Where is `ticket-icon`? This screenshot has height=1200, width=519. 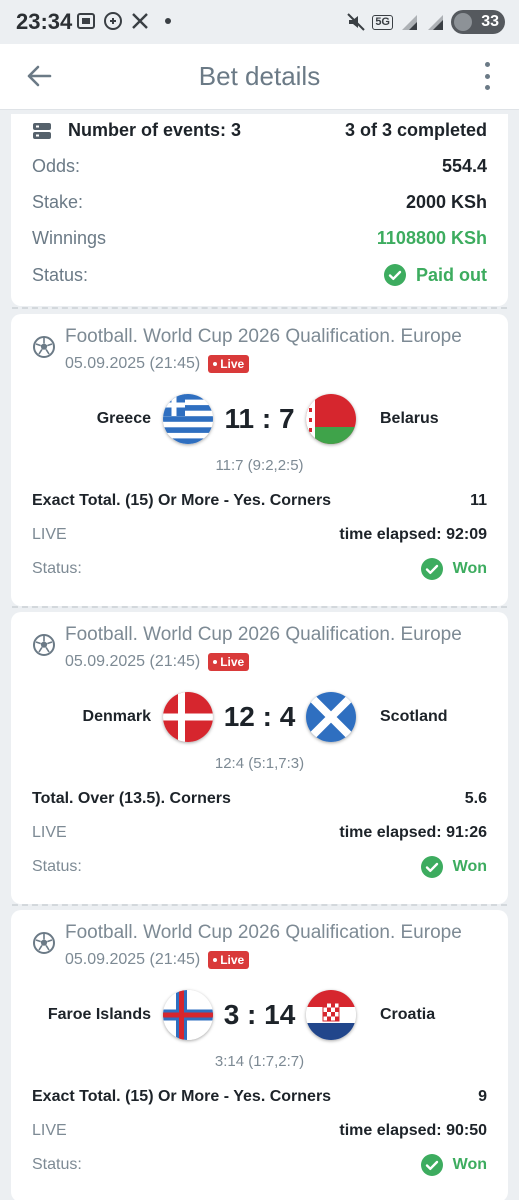 ticket-icon is located at coordinates (42, 130).